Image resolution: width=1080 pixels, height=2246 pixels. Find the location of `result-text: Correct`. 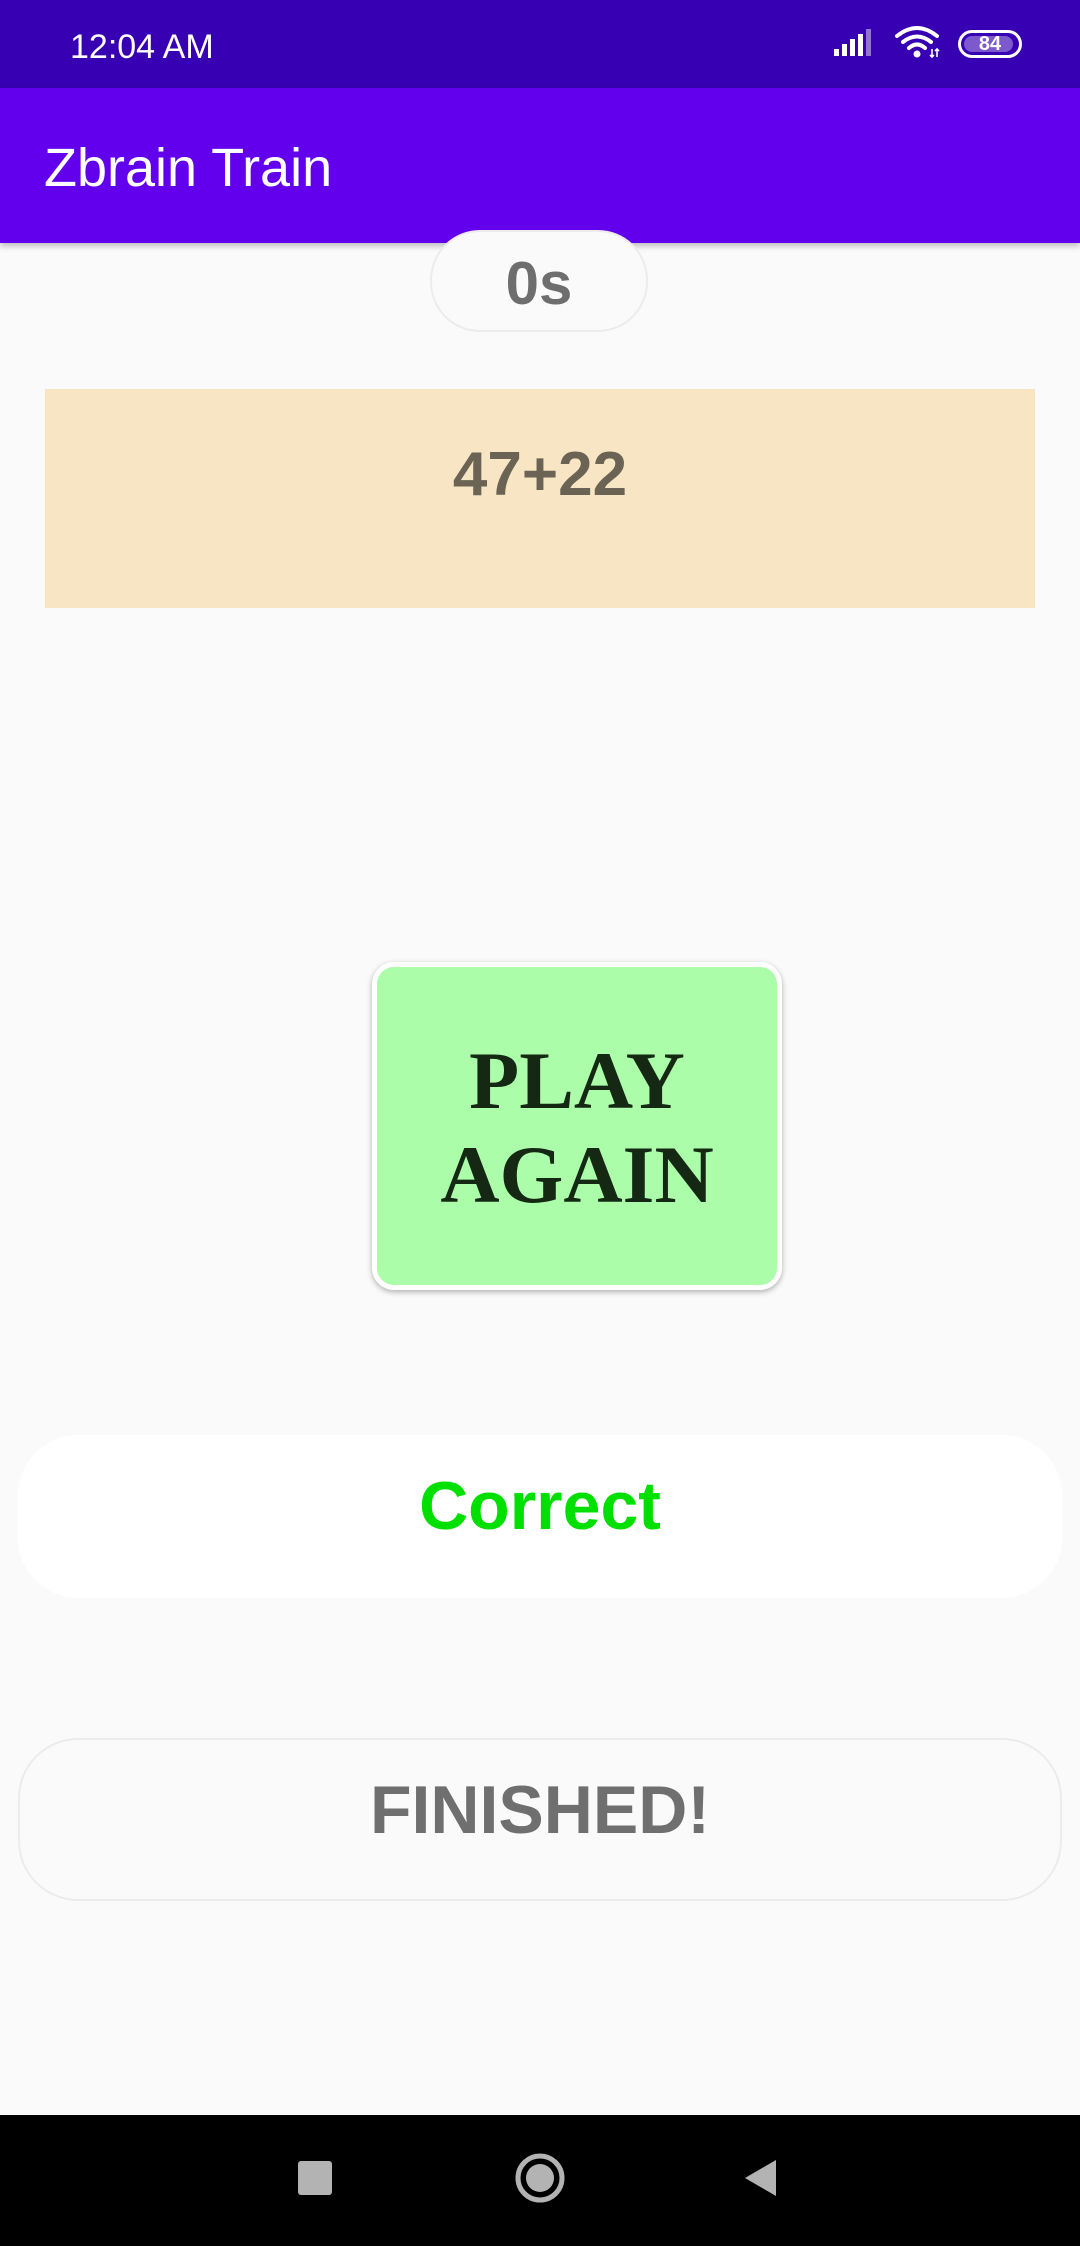

result-text: Correct is located at coordinates (540, 1516).